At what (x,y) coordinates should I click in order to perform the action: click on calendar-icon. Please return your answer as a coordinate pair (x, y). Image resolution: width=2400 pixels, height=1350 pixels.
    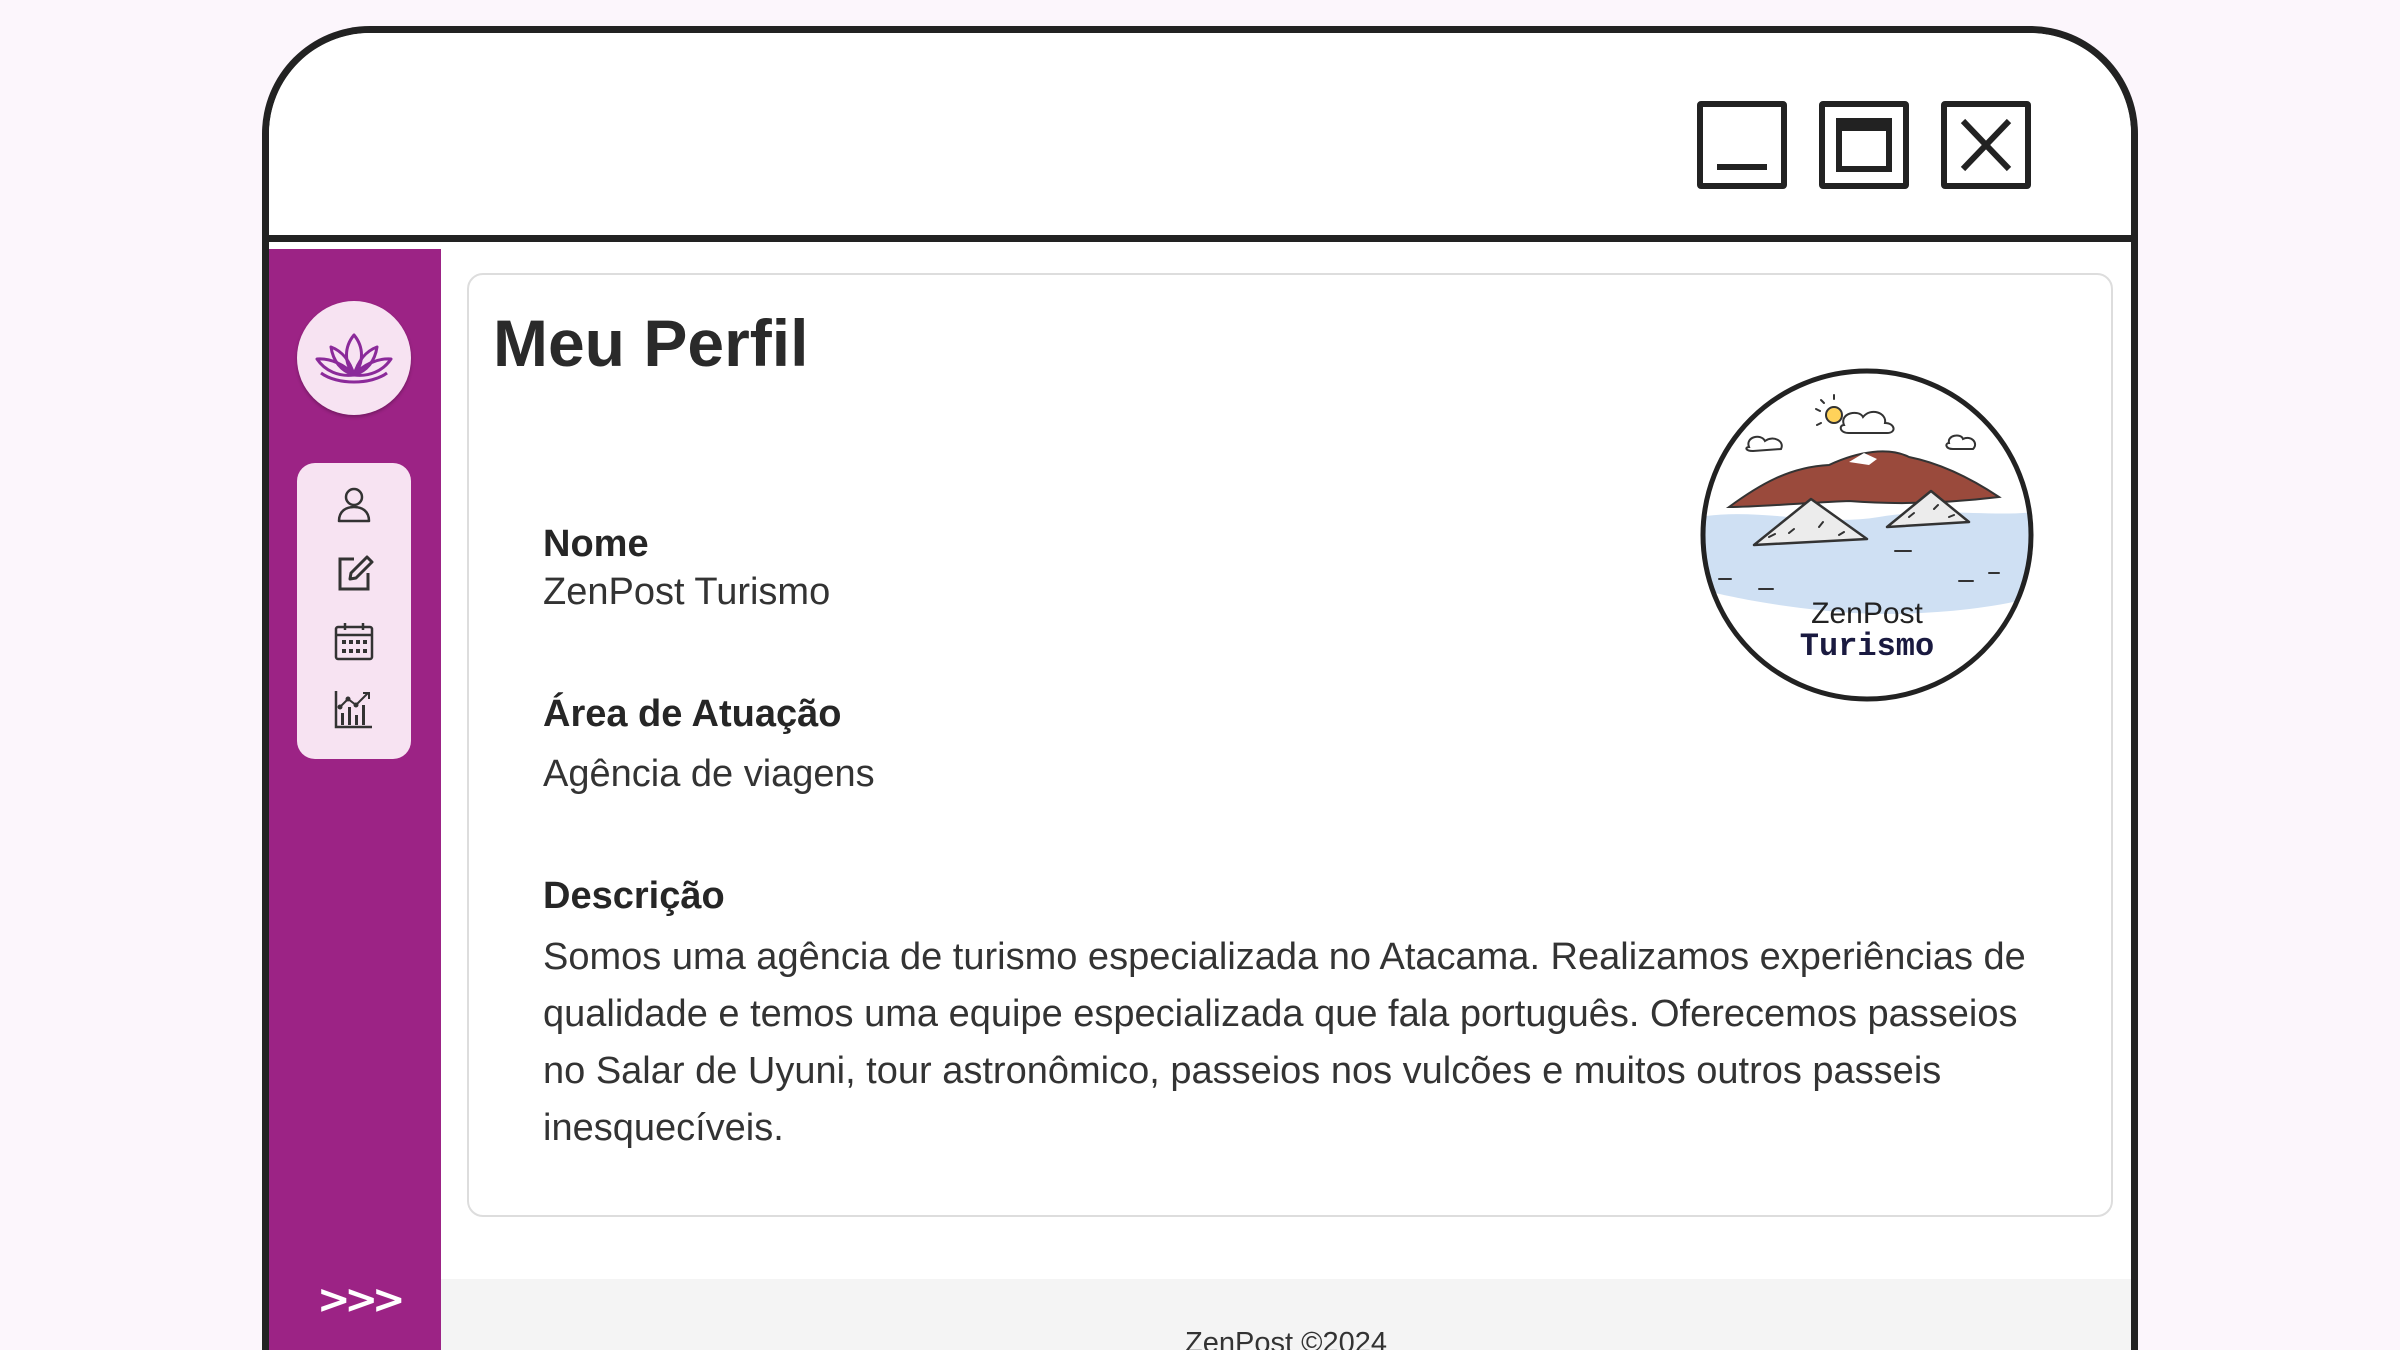
    Looking at the image, I should click on (354, 642).